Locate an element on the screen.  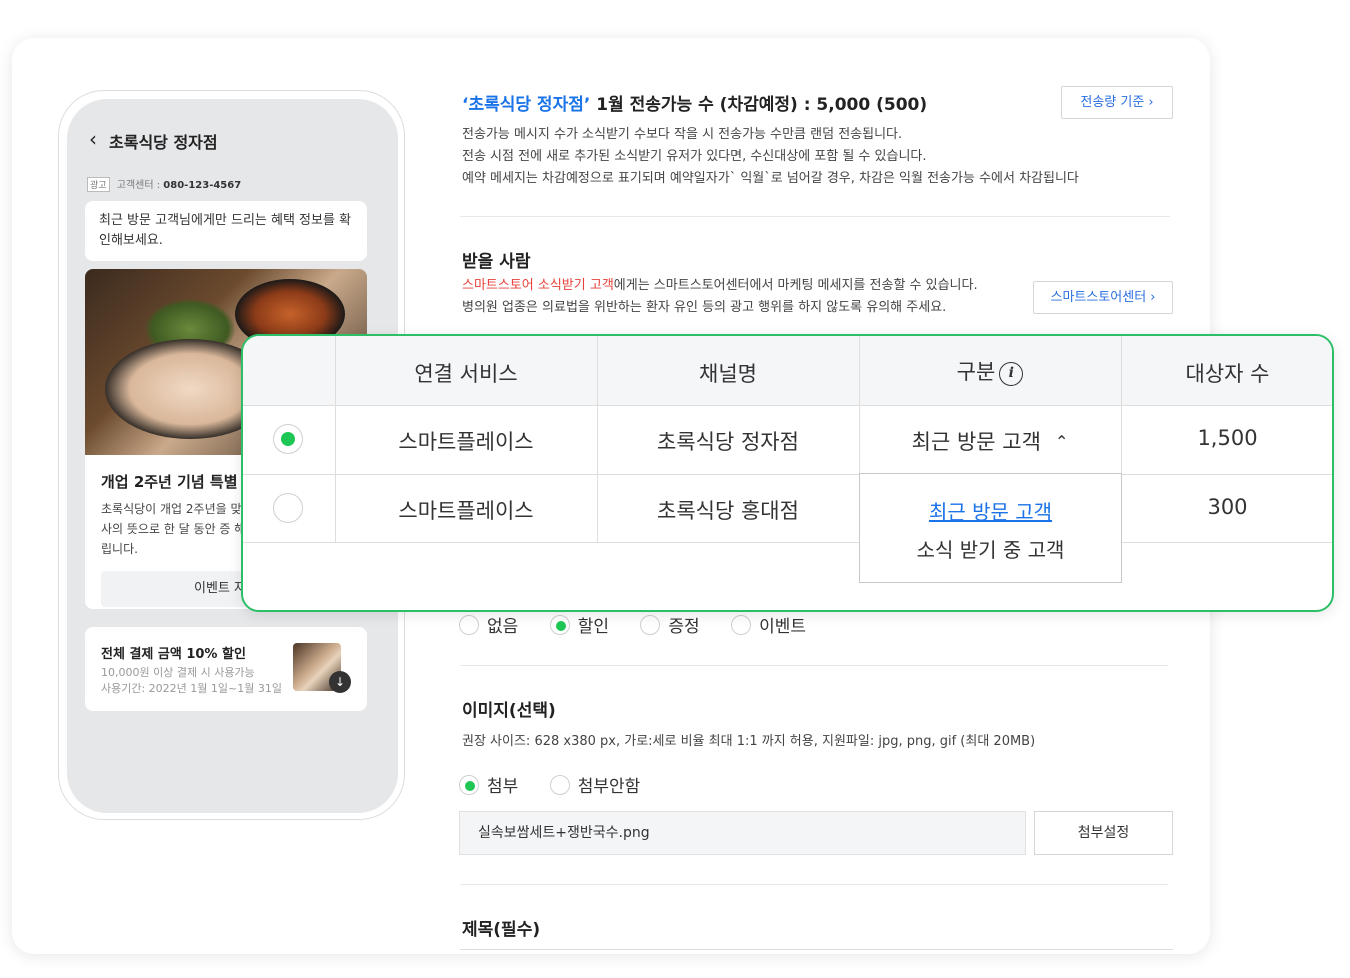
back-icon: ‹ is located at coordinates (93, 139).